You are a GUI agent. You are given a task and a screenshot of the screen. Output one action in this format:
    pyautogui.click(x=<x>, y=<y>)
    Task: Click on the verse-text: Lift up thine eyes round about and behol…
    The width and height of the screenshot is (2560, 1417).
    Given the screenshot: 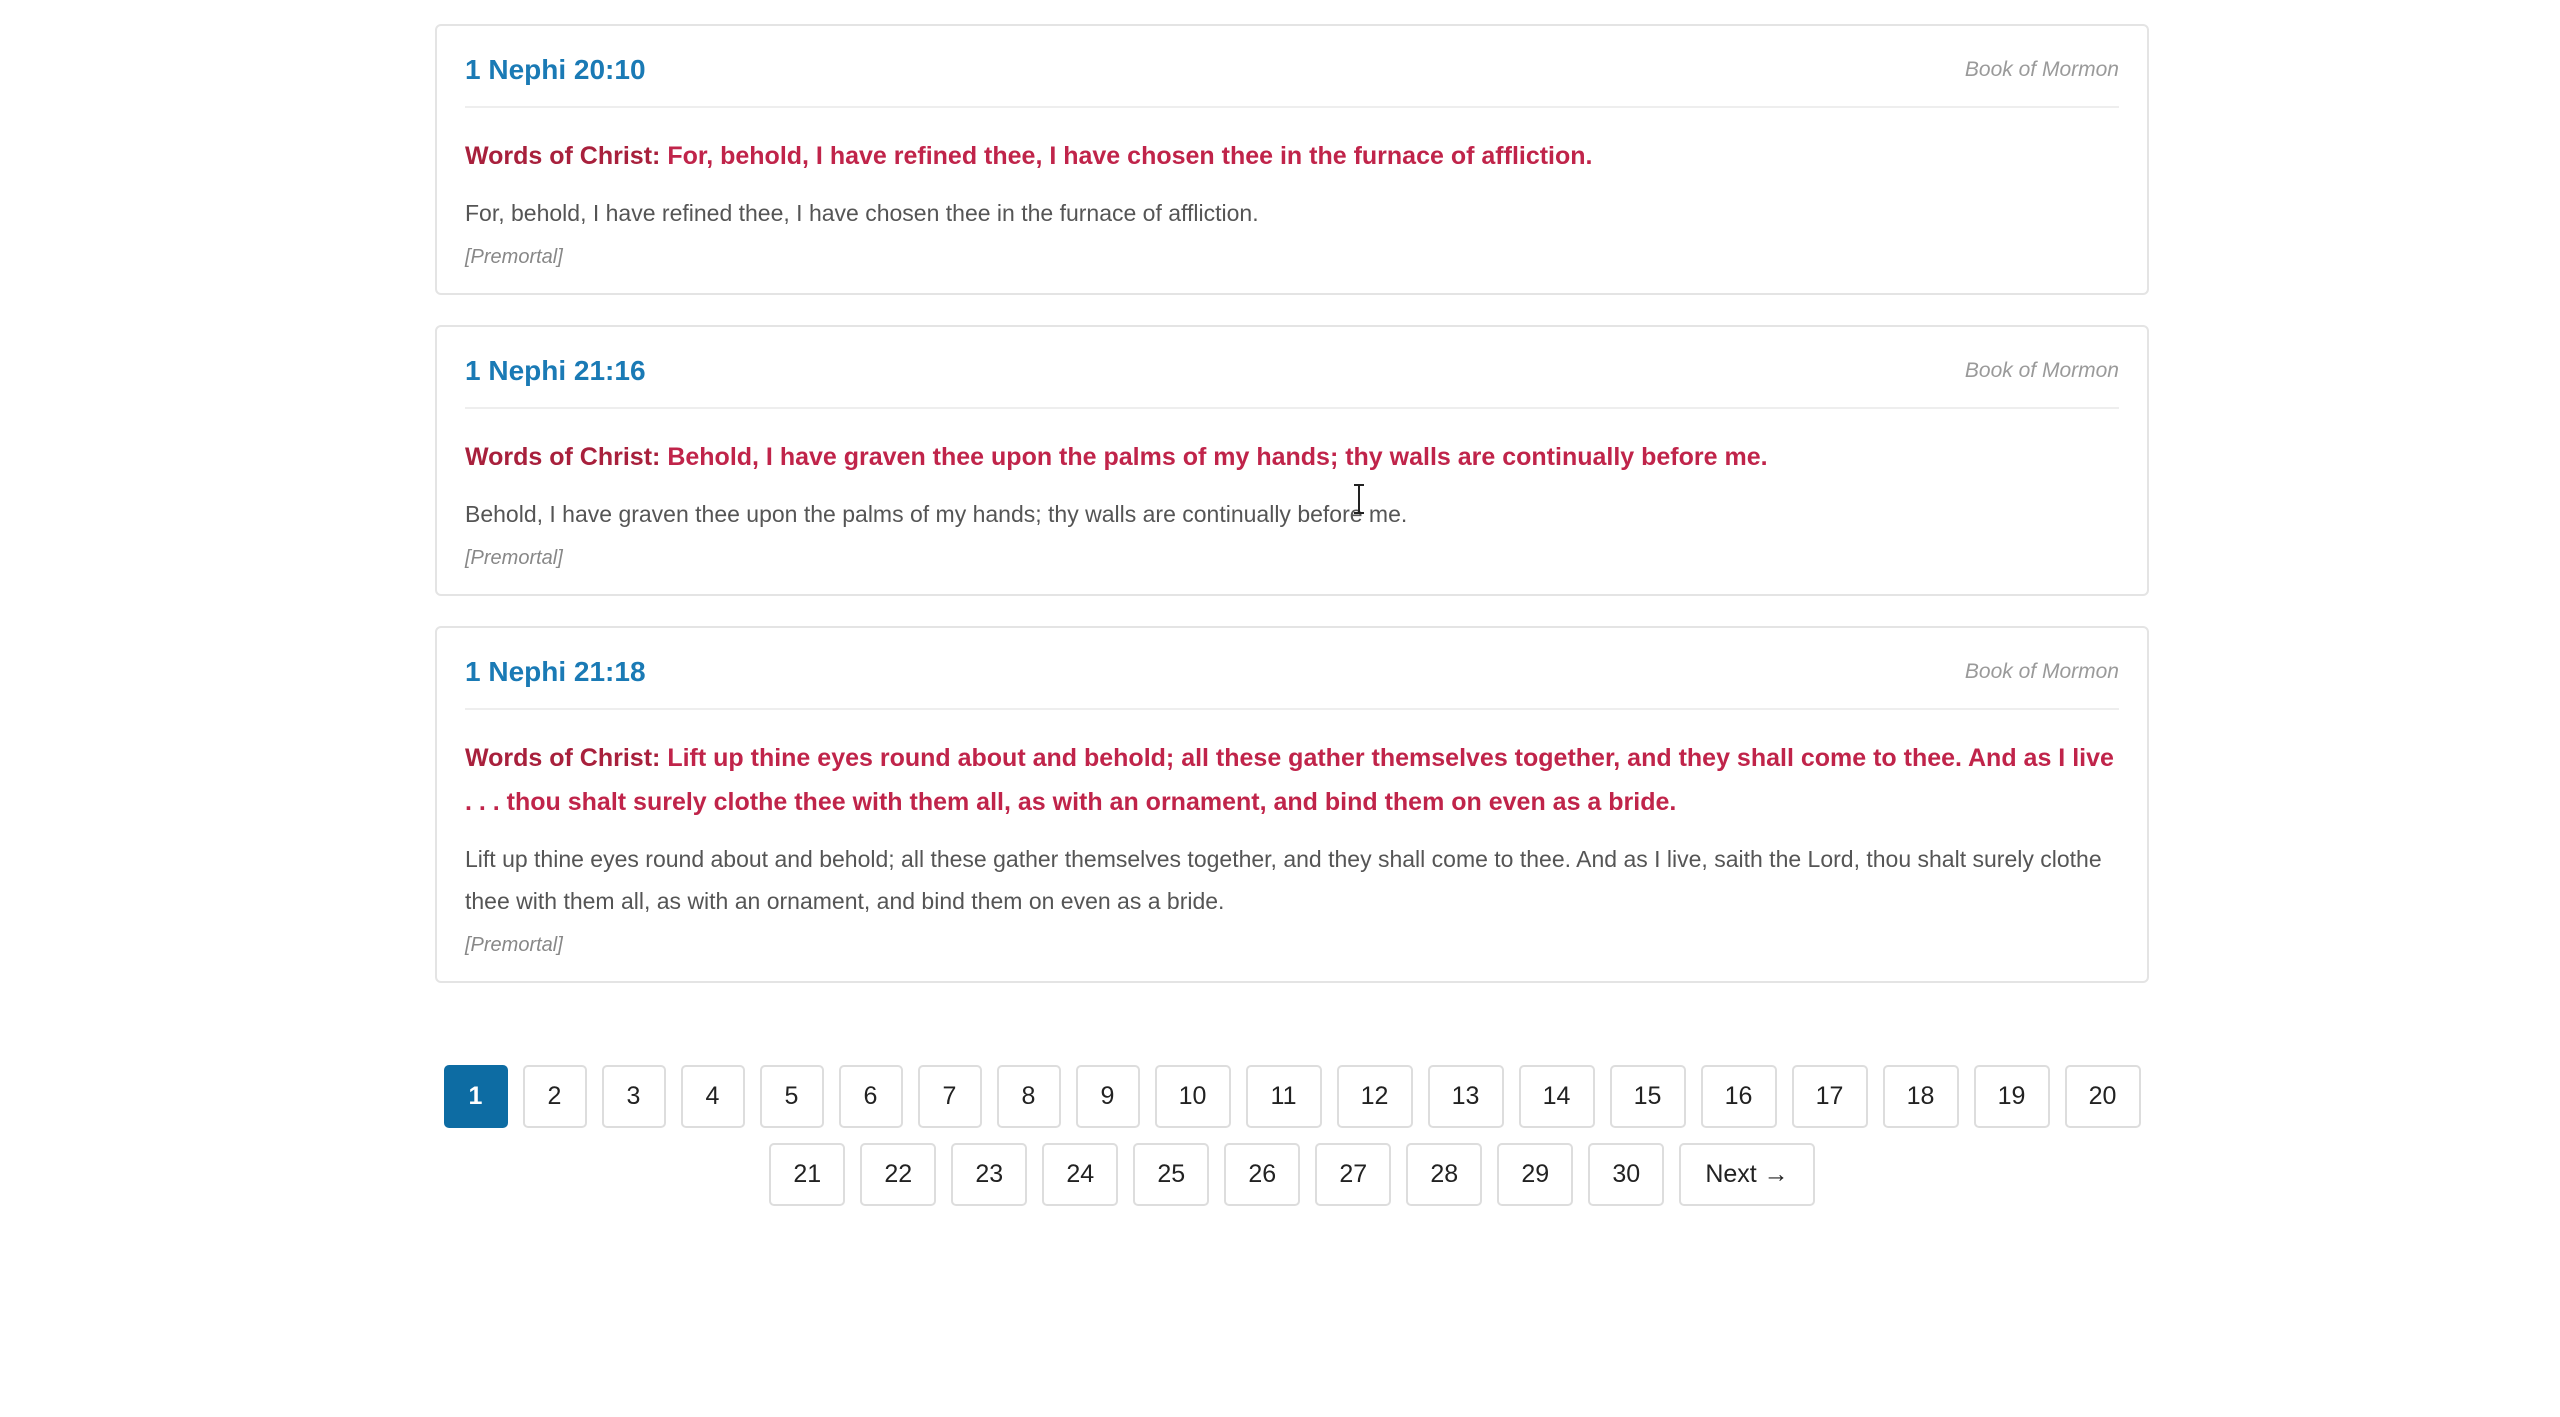 What is the action you would take?
    pyautogui.click(x=1283, y=880)
    